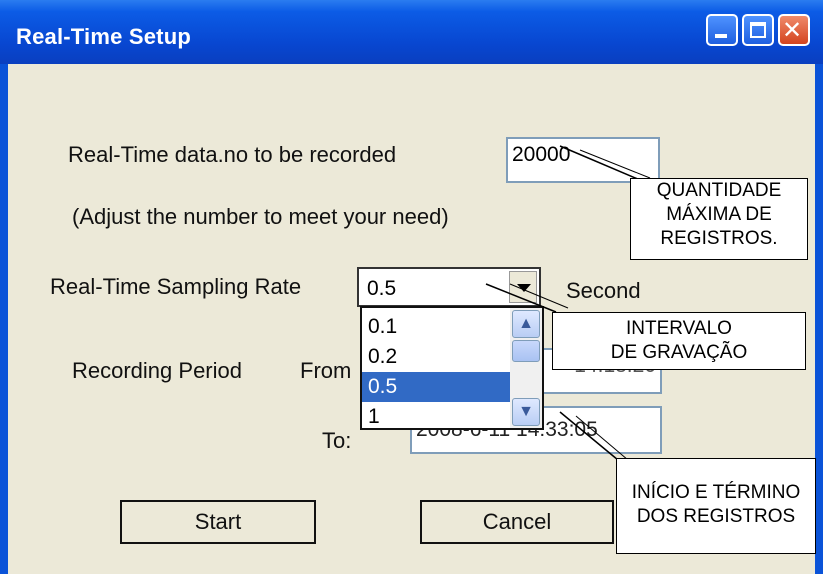 The width and height of the screenshot is (823, 574). Describe the element at coordinates (679, 352) in the screenshot. I see `rate-callout-line2: DE GRAVAÇÃO` at that location.